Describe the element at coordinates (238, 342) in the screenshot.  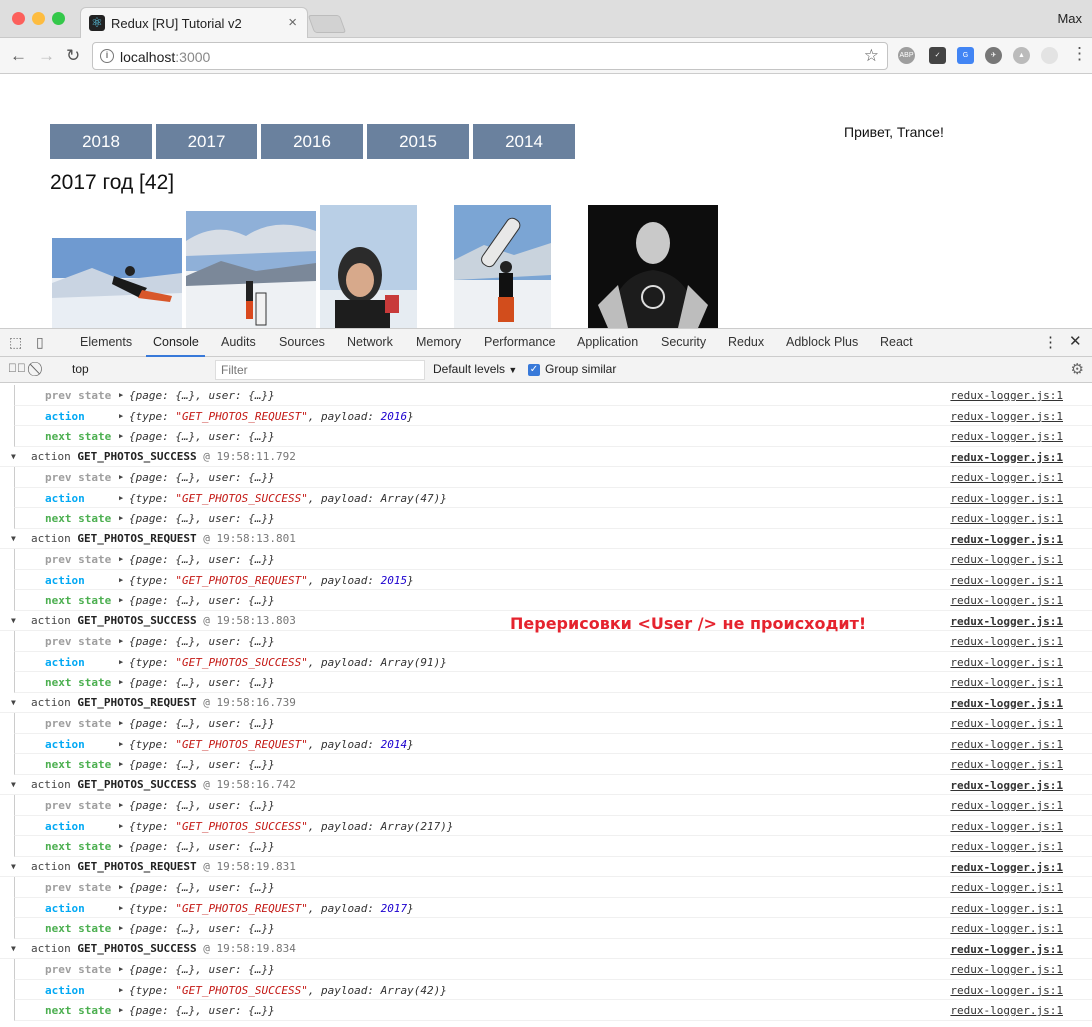
I see `tab-audits: Audits` at that location.